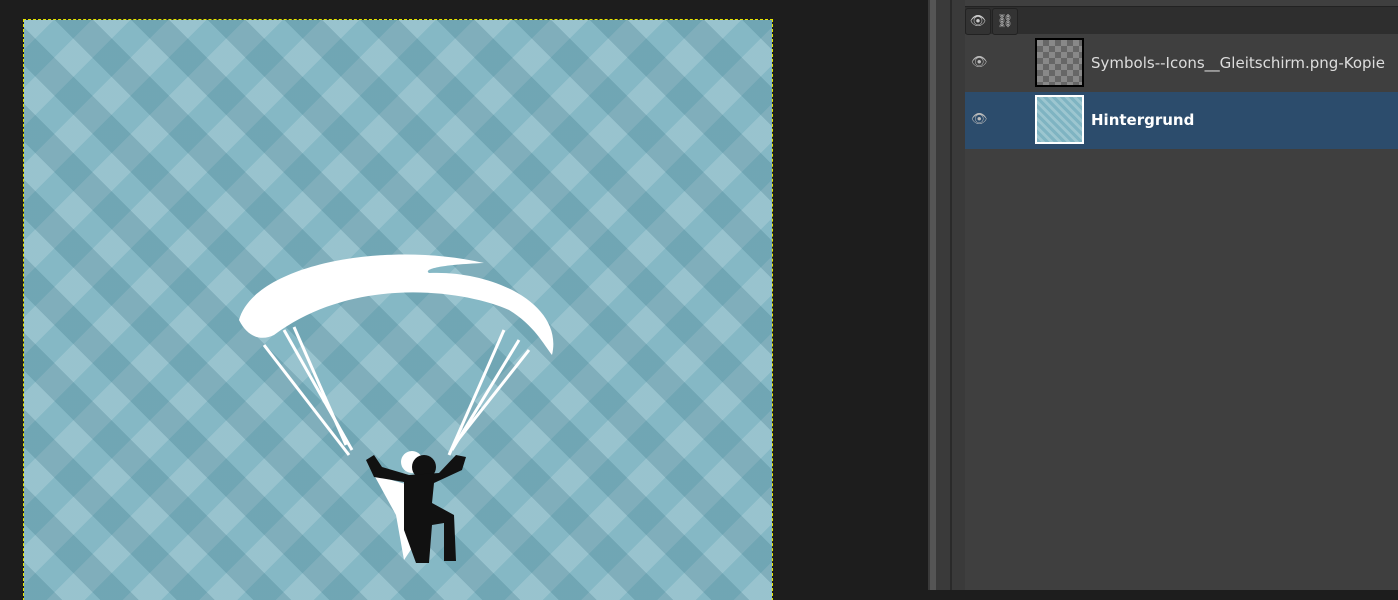  I want to click on layer-name: Symbols--Icons__Gleitschirm.png-Kopie, so click(1238, 63).